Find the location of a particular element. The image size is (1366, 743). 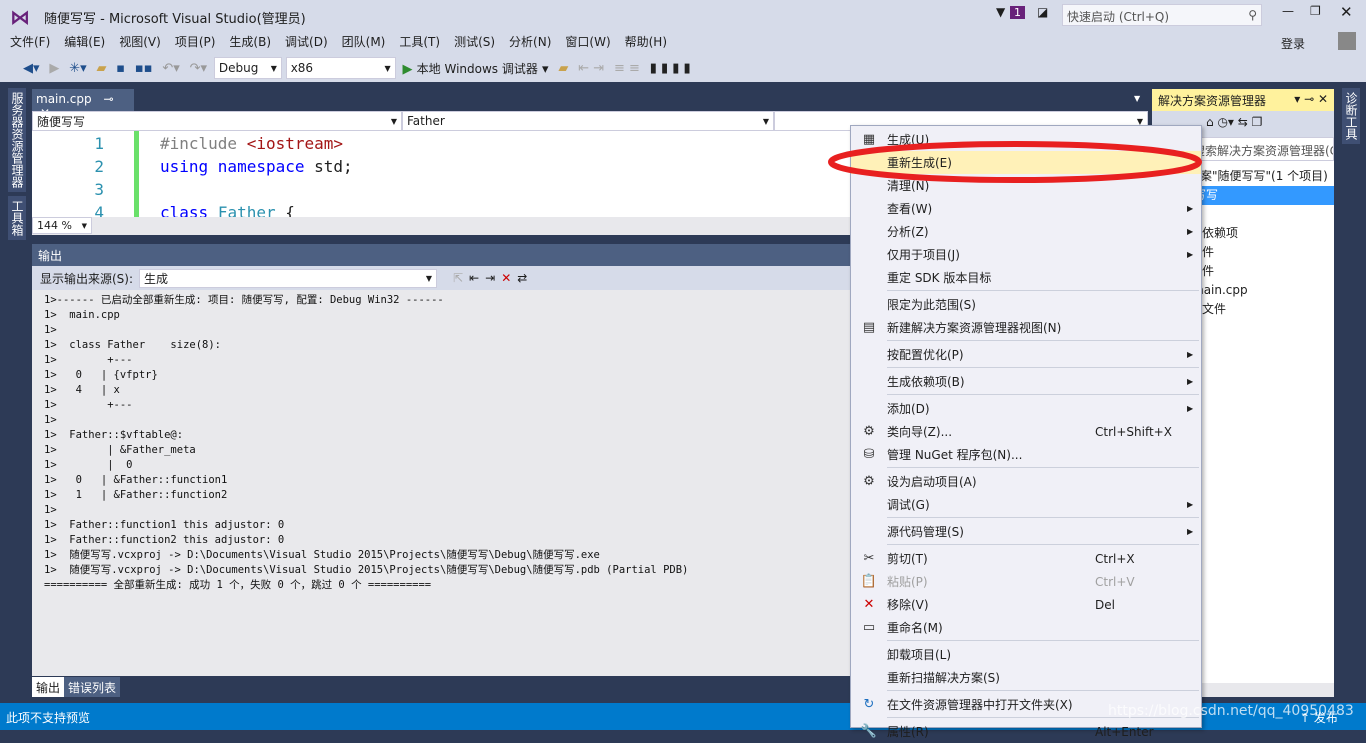

comment-icon: ≡ ≡ is located at coordinates (627, 68).